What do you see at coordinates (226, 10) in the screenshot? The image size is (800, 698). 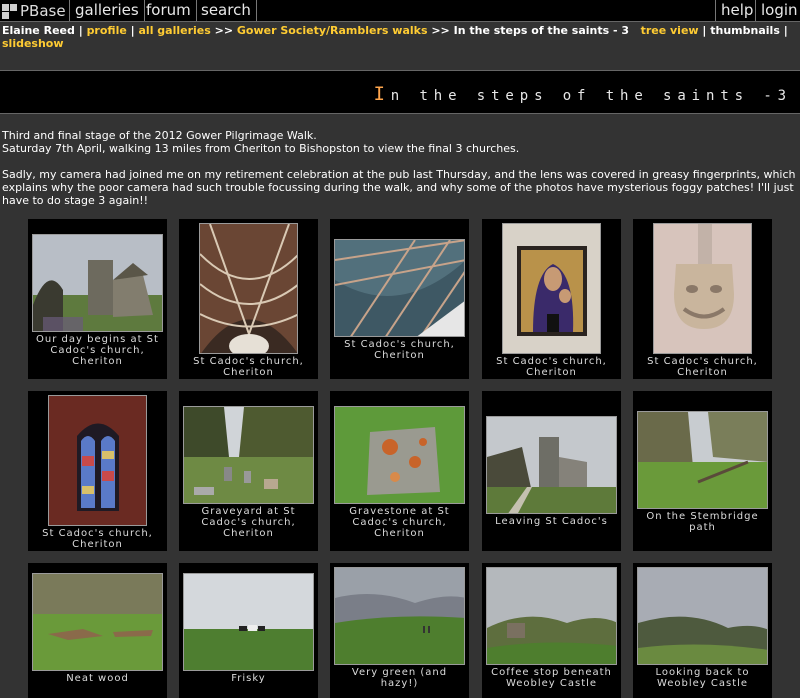 I see `nav-search-link: search` at bounding box center [226, 10].